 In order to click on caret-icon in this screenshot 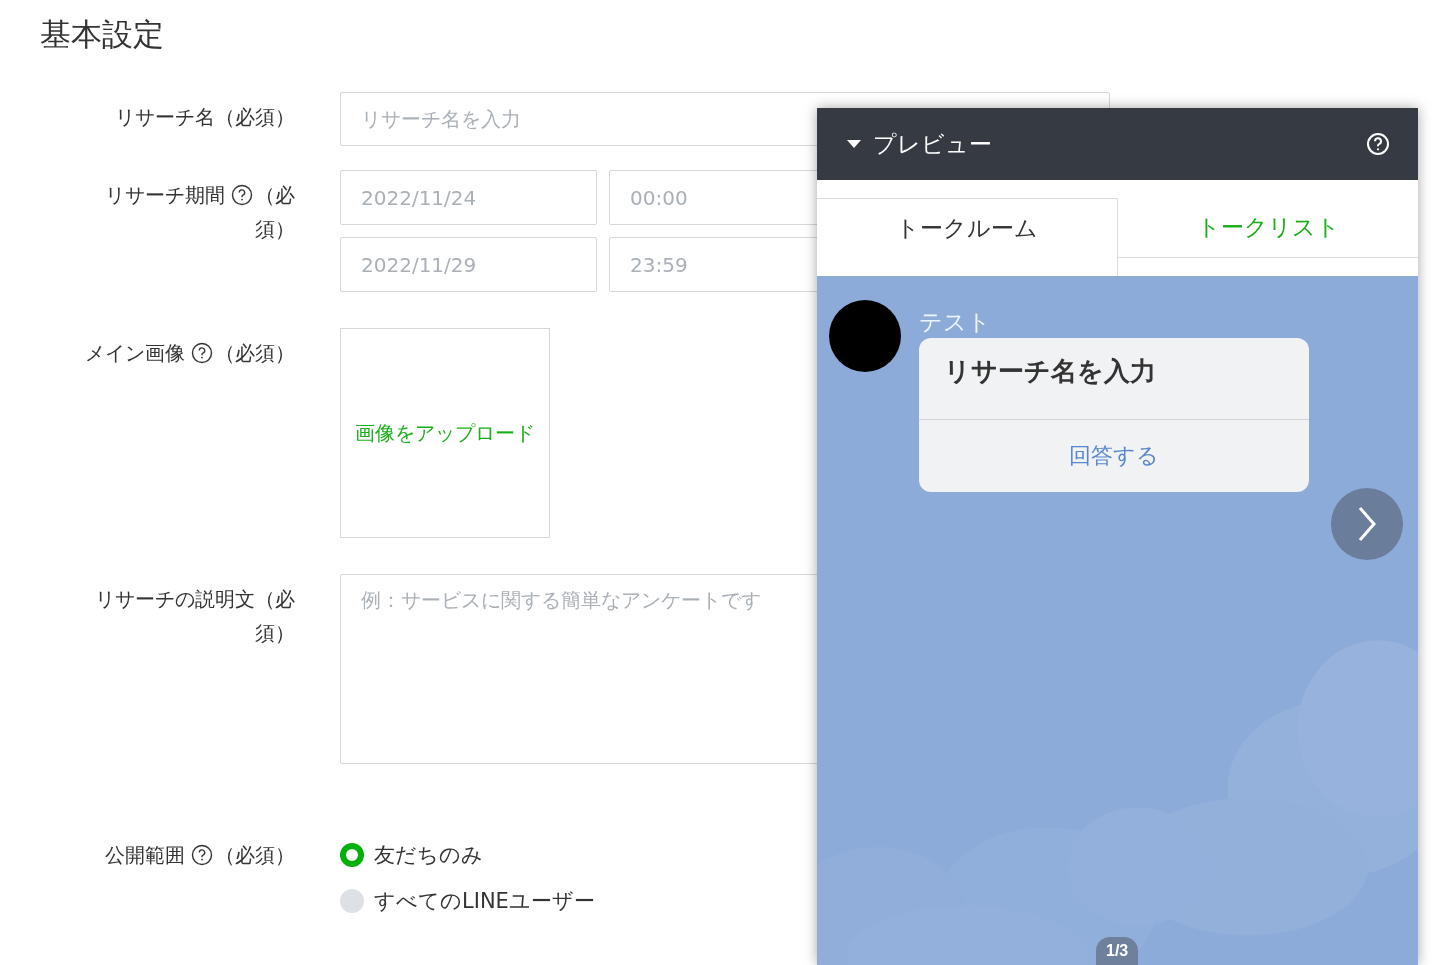, I will do `click(854, 144)`.